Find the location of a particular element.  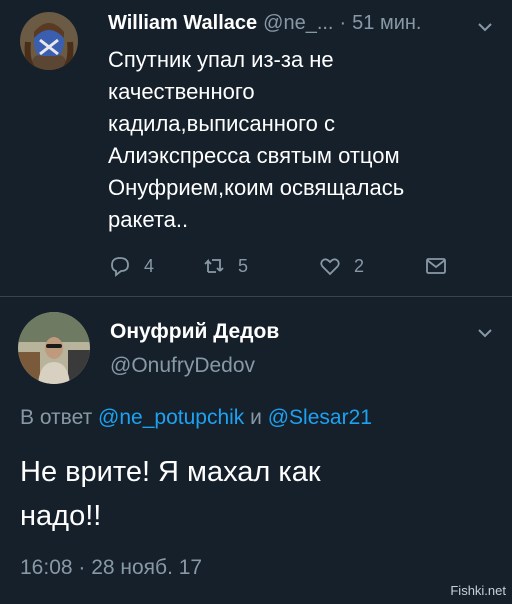

replying-prefix: В ответ is located at coordinates (56, 417).